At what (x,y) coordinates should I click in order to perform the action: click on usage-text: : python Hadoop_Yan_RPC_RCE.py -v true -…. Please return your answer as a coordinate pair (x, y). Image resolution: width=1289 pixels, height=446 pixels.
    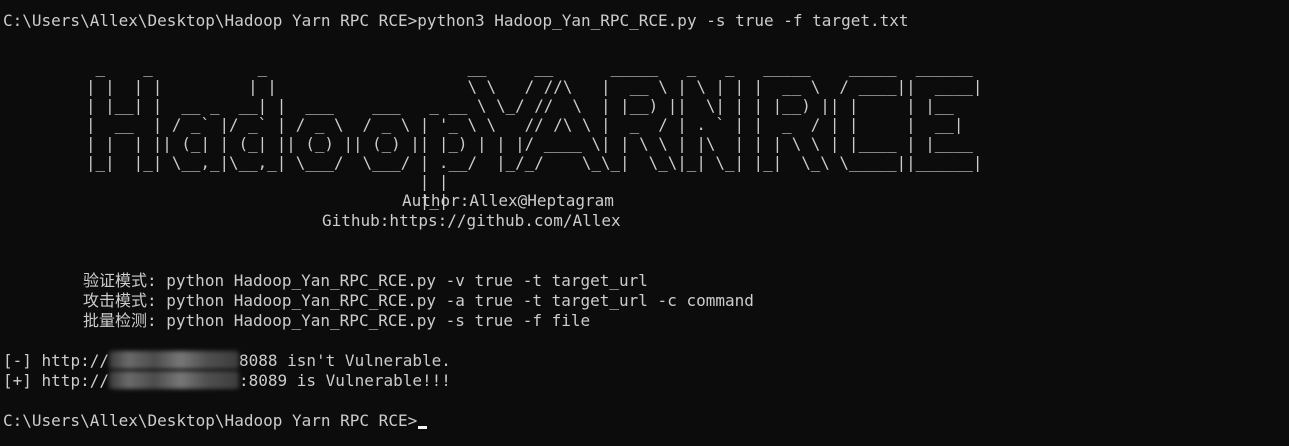
    Looking at the image, I should click on (397, 280).